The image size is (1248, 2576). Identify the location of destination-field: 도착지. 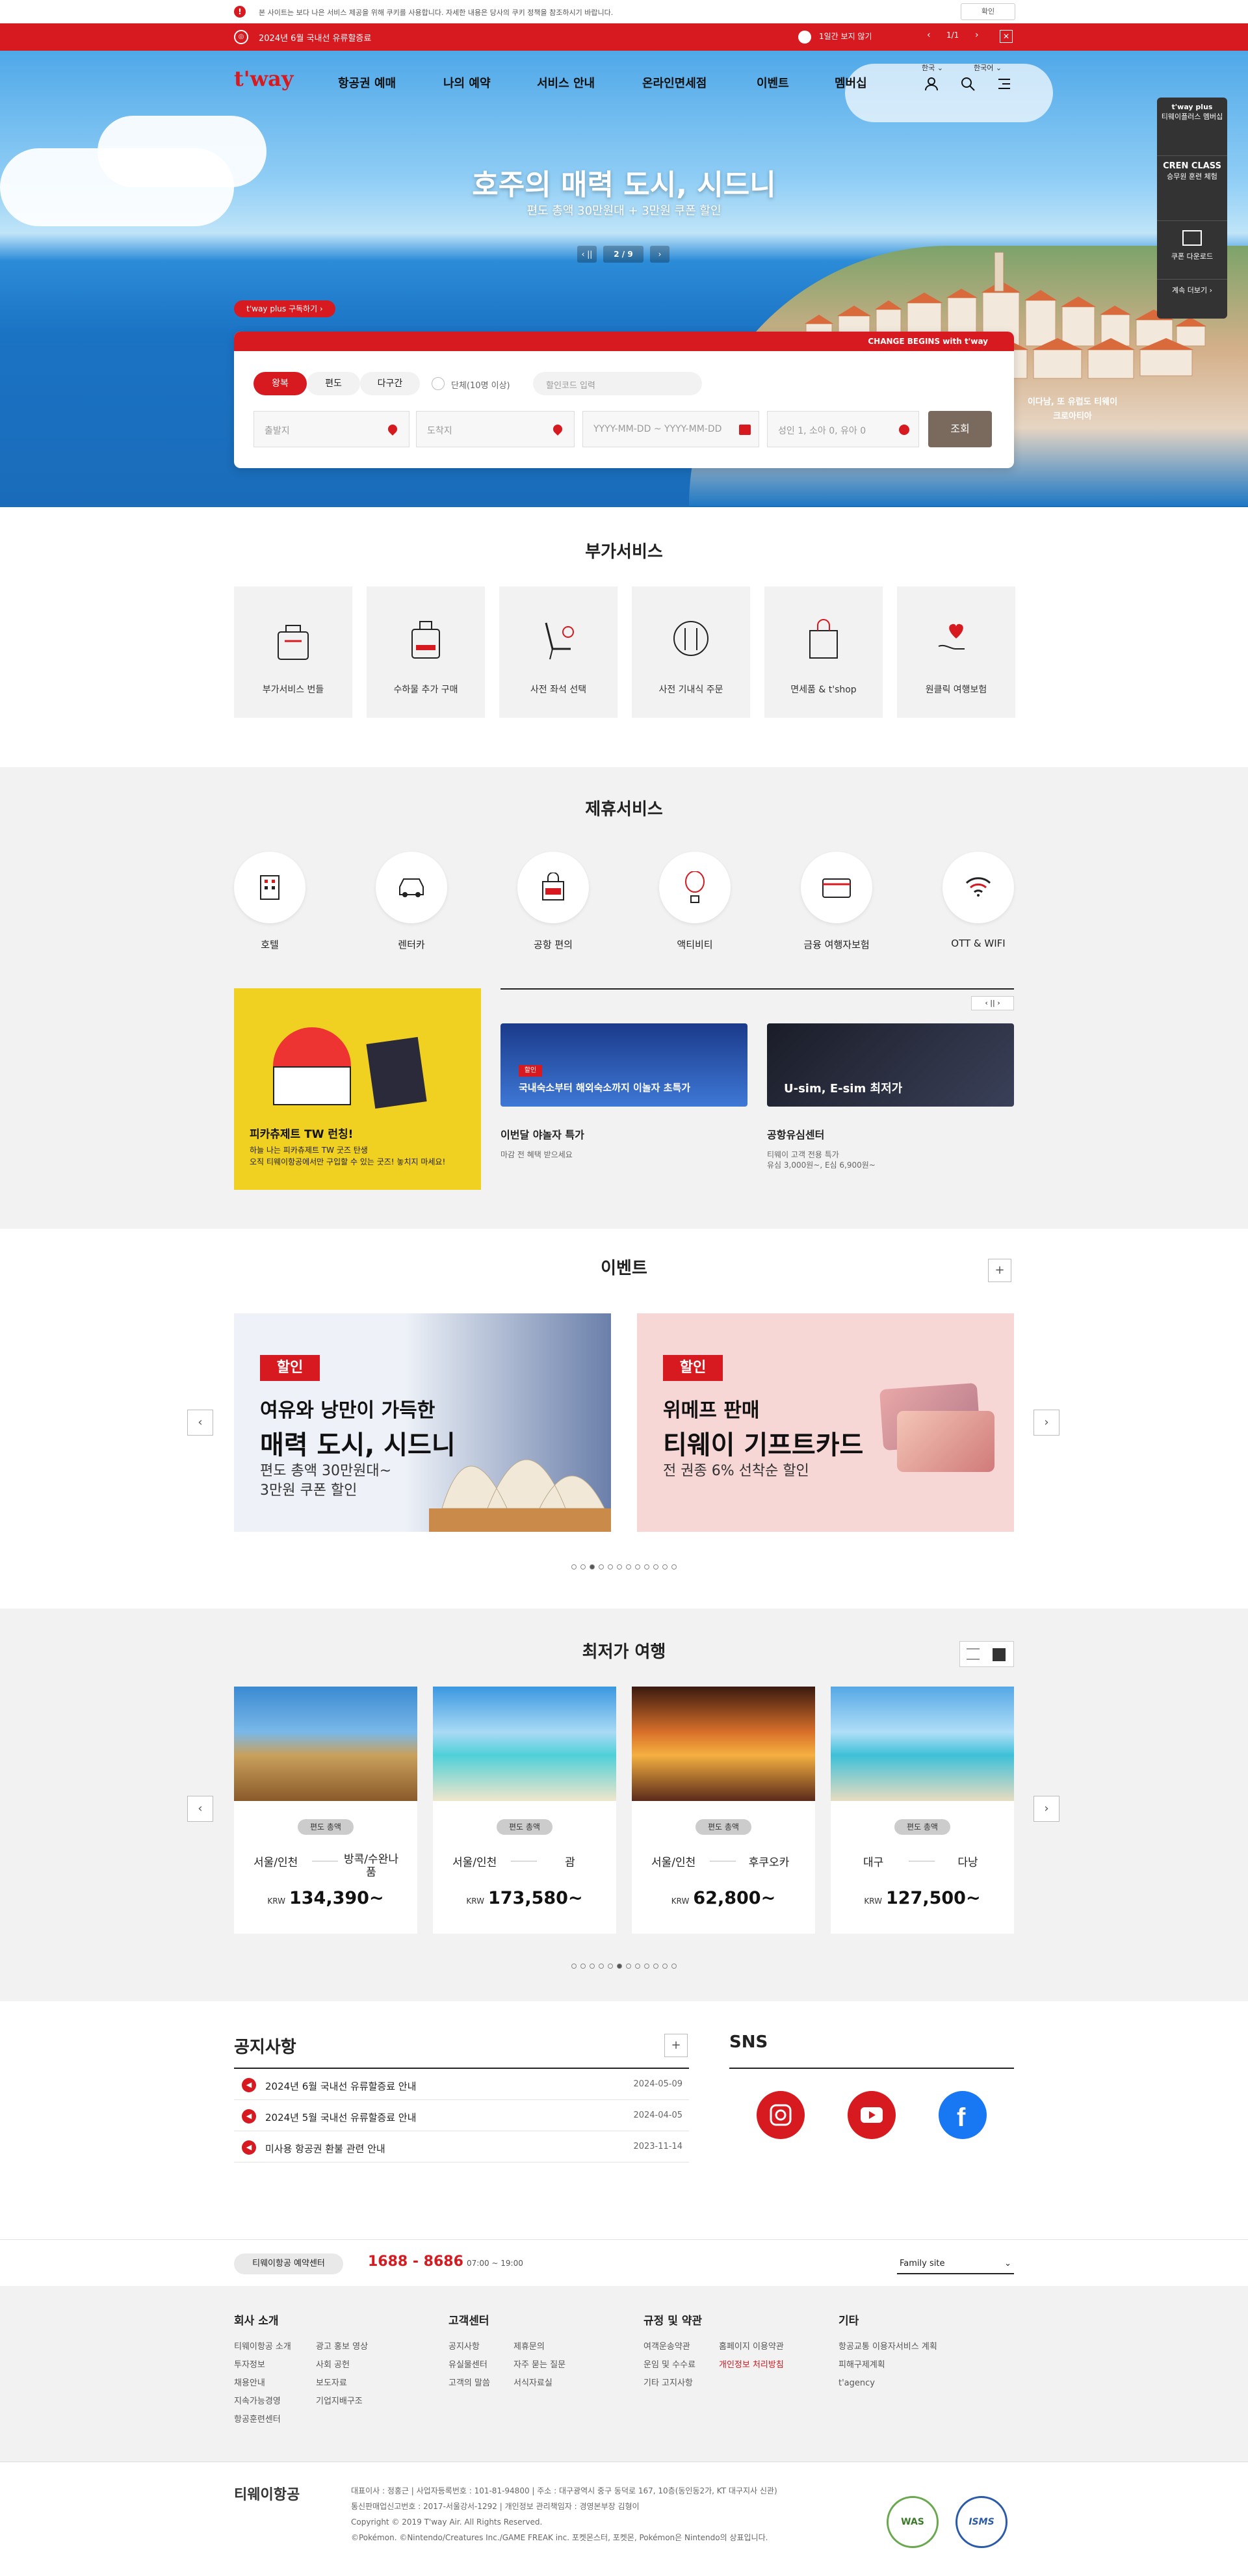
(496, 429).